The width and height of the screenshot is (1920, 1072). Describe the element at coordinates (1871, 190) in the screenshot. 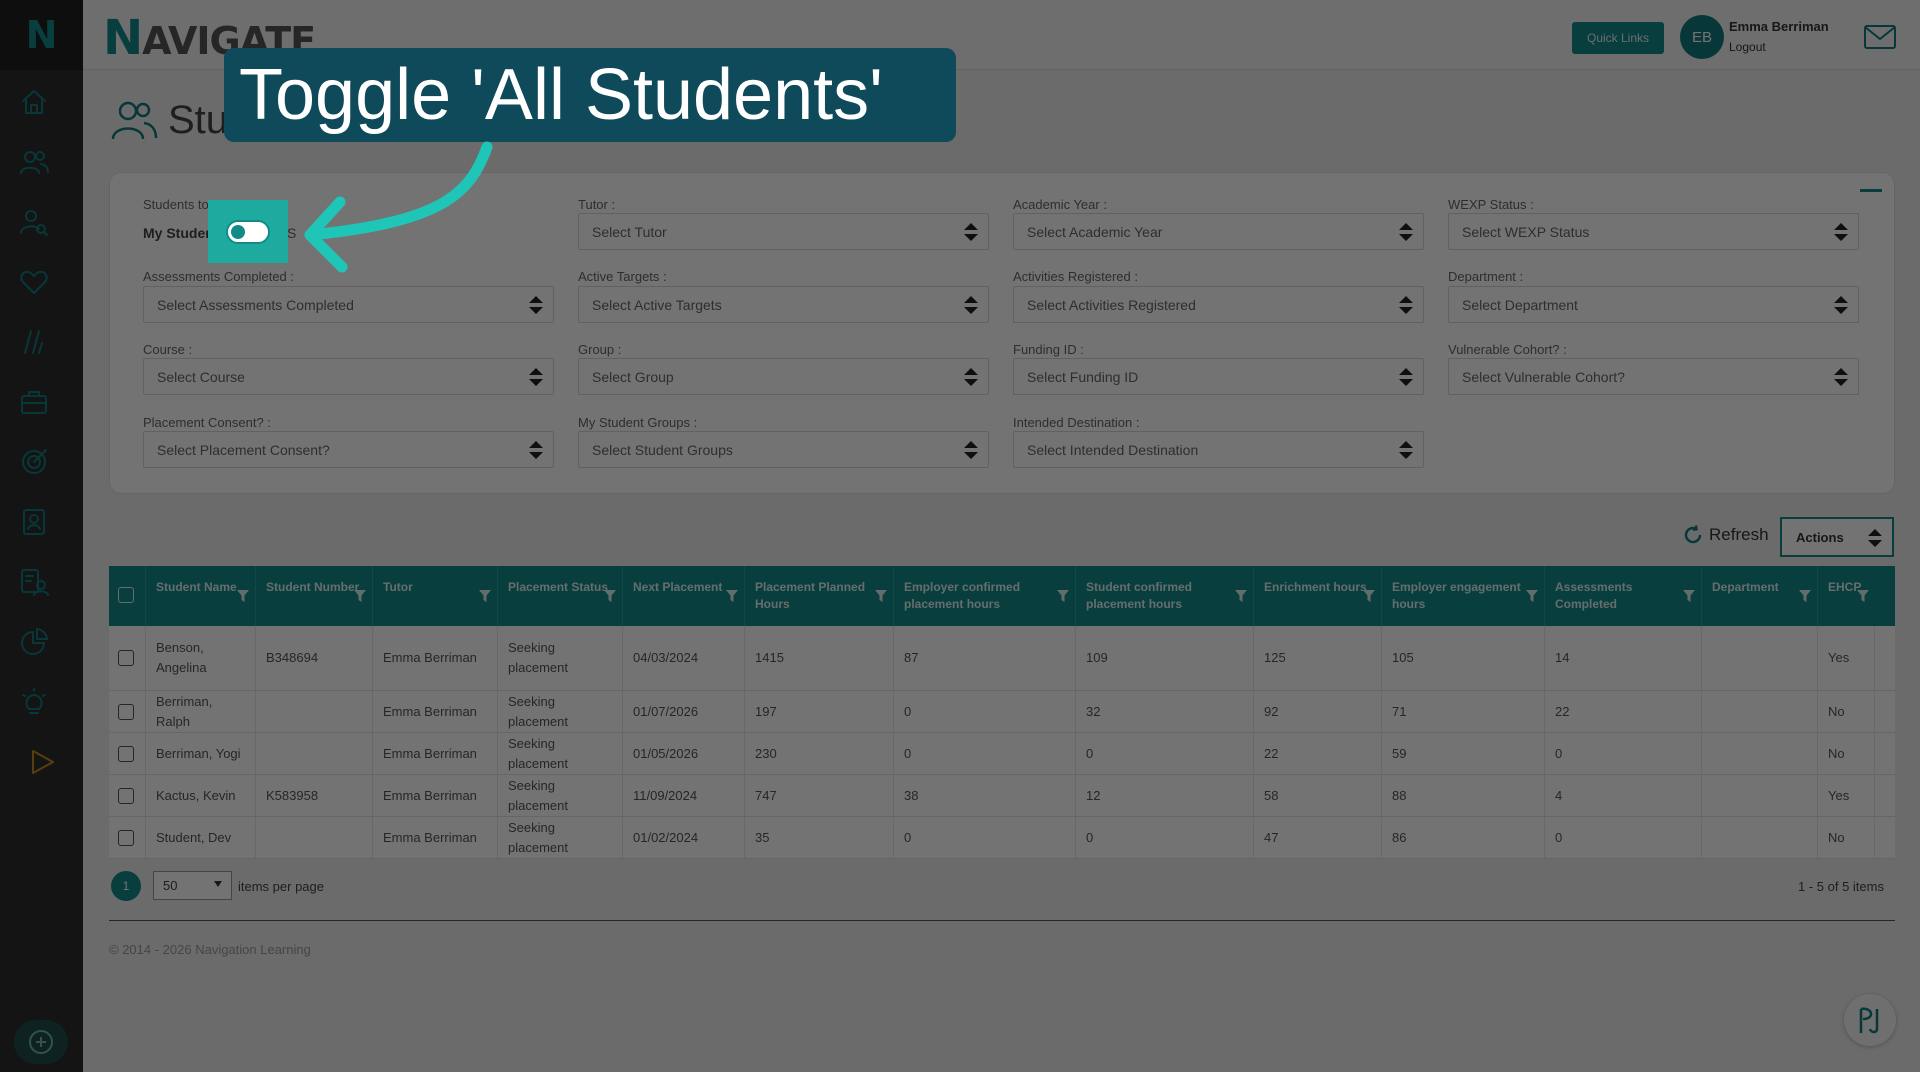

I see `collapse-panel-button` at that location.